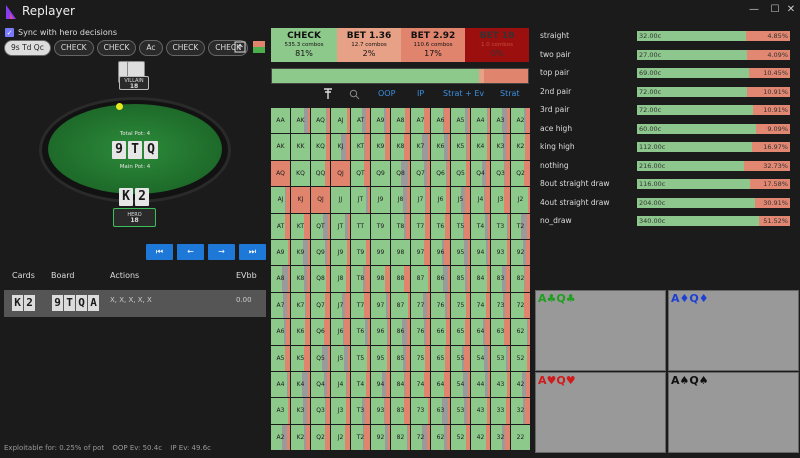 This screenshot has width=800, height=458. Describe the element at coordinates (433, 45) in the screenshot. I see `strategy-bet-medium: BET 2.92 110.6 combos 17%` at that location.